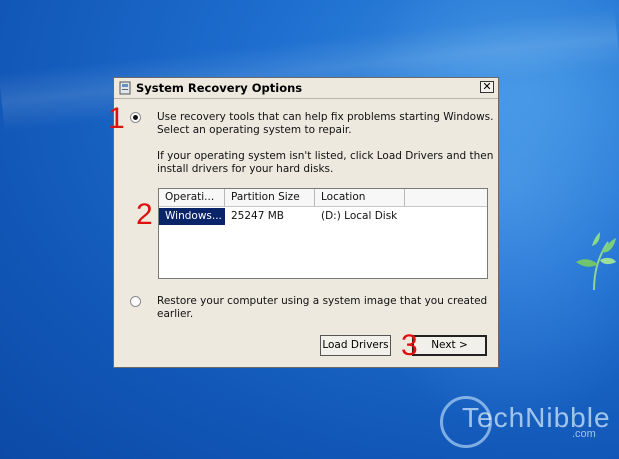 The image size is (619, 459). I want to click on radio-repair-tools, so click(135, 117).